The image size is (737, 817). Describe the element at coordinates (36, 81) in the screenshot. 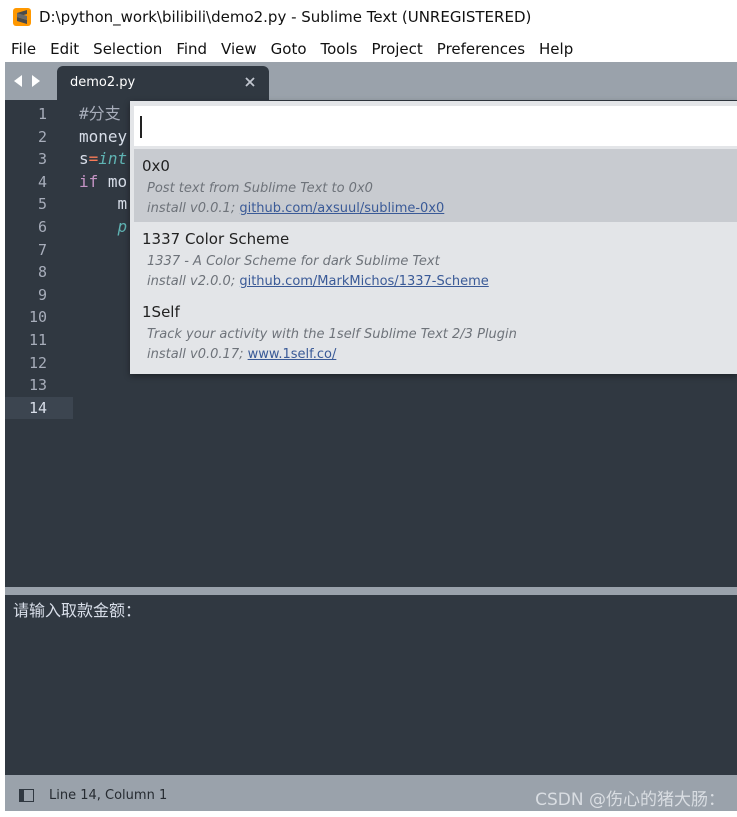

I see `tab-right-arrow-icon` at that location.